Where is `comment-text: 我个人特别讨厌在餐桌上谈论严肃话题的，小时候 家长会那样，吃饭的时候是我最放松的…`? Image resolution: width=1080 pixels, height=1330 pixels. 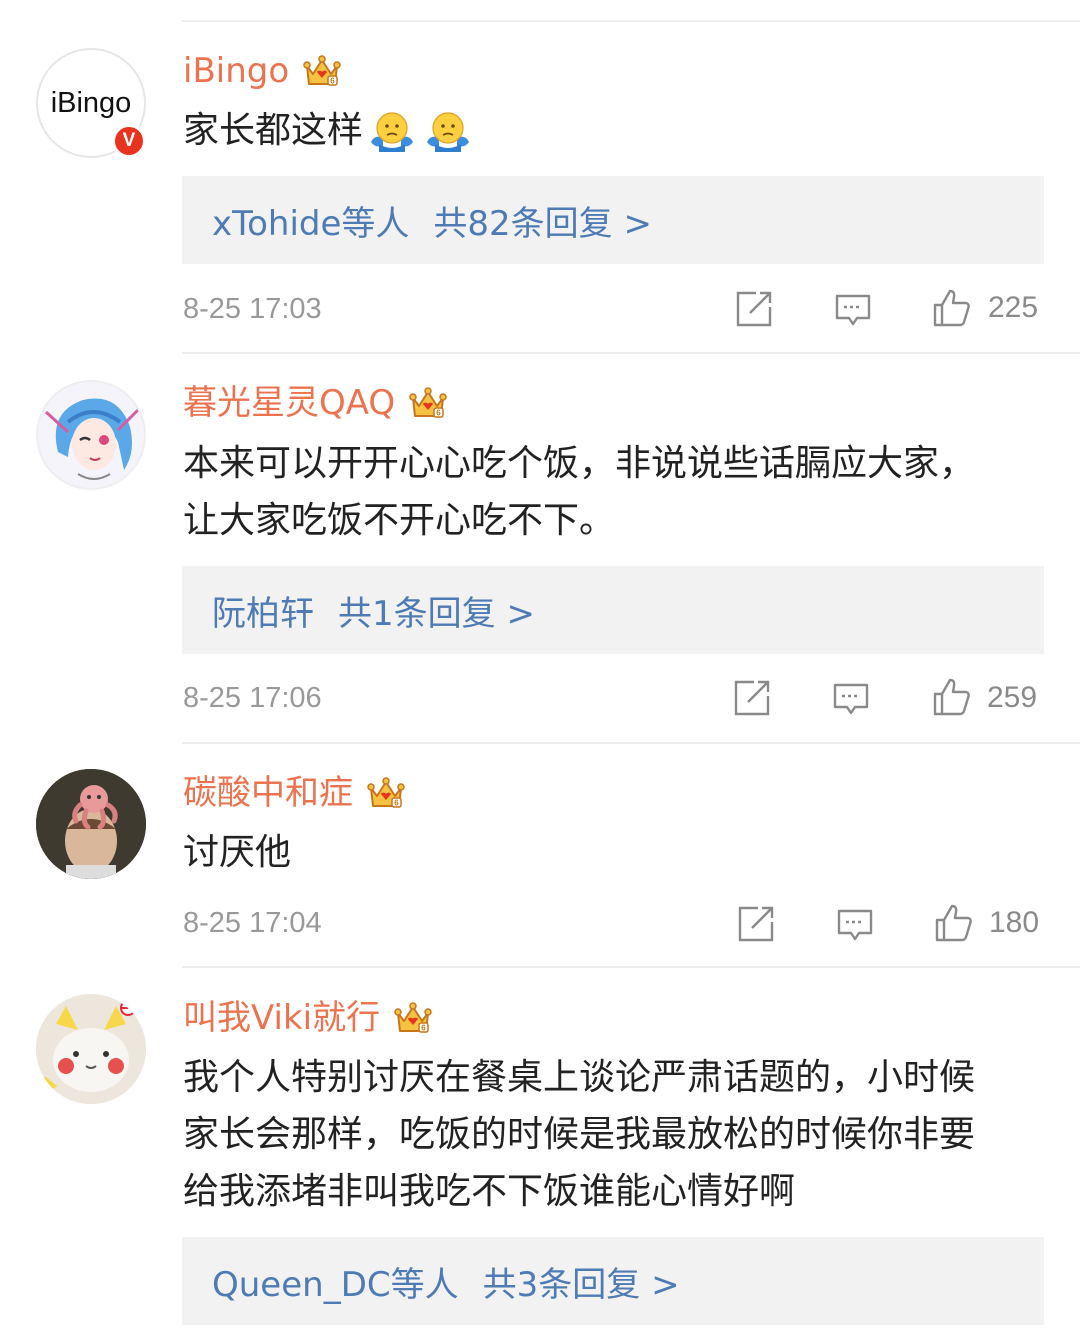
comment-text: 我个人特别讨厌在餐桌上谈论严肃话题的，小时候 家长会那样，吃饭的时候是我最放松的… is located at coordinates (618, 1134).